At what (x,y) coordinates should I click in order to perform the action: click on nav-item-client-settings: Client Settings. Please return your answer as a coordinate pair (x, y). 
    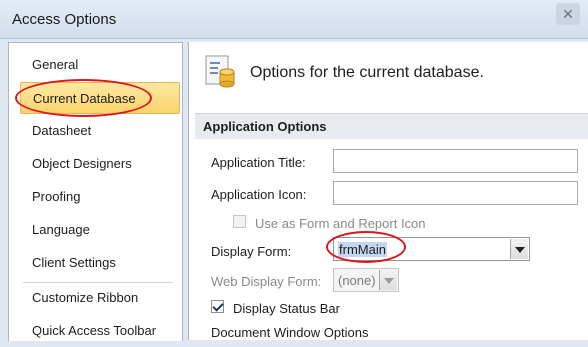
    Looking at the image, I should click on (100, 263).